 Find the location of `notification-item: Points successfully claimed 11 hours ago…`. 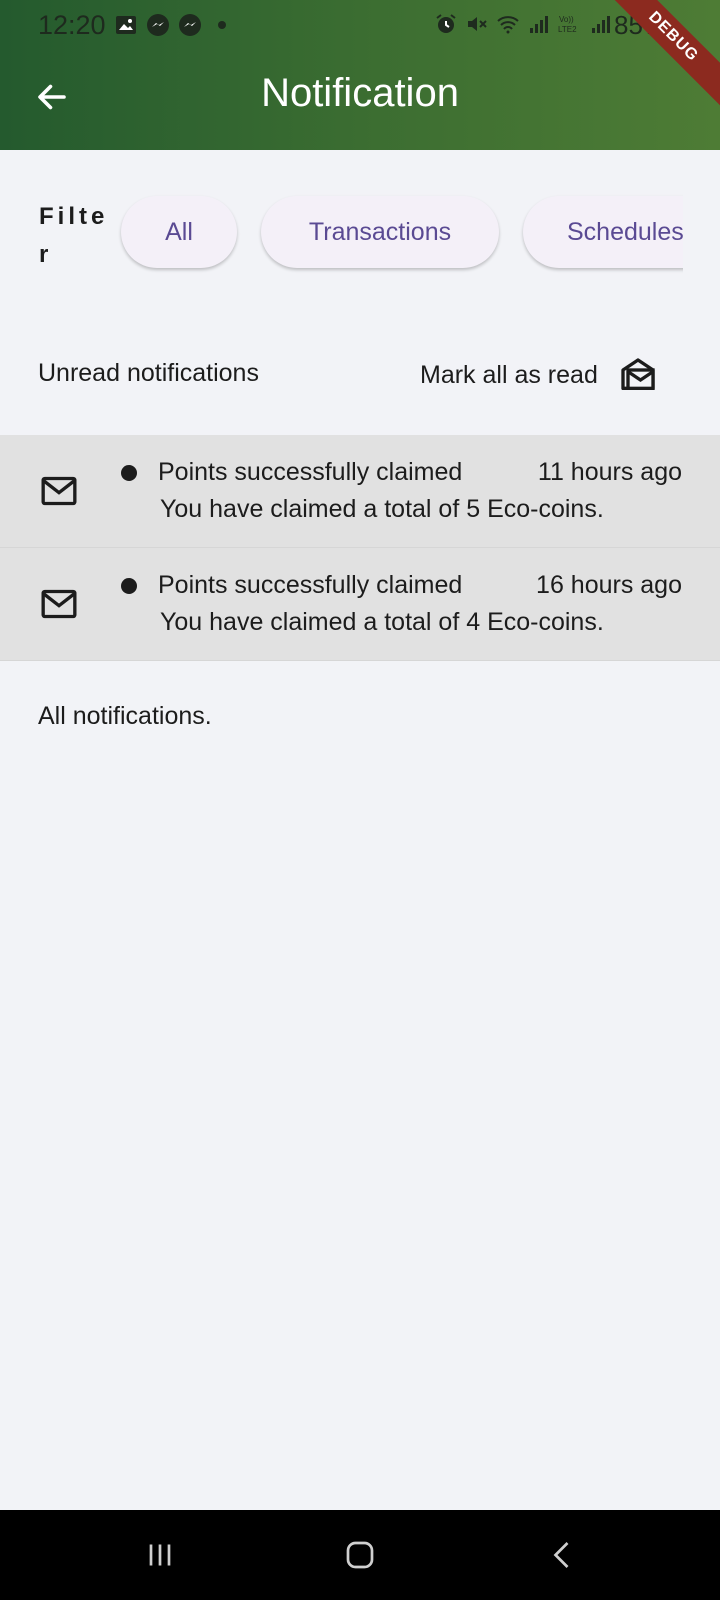

notification-item: Points successfully claimed 11 hours ago… is located at coordinates (360, 491).